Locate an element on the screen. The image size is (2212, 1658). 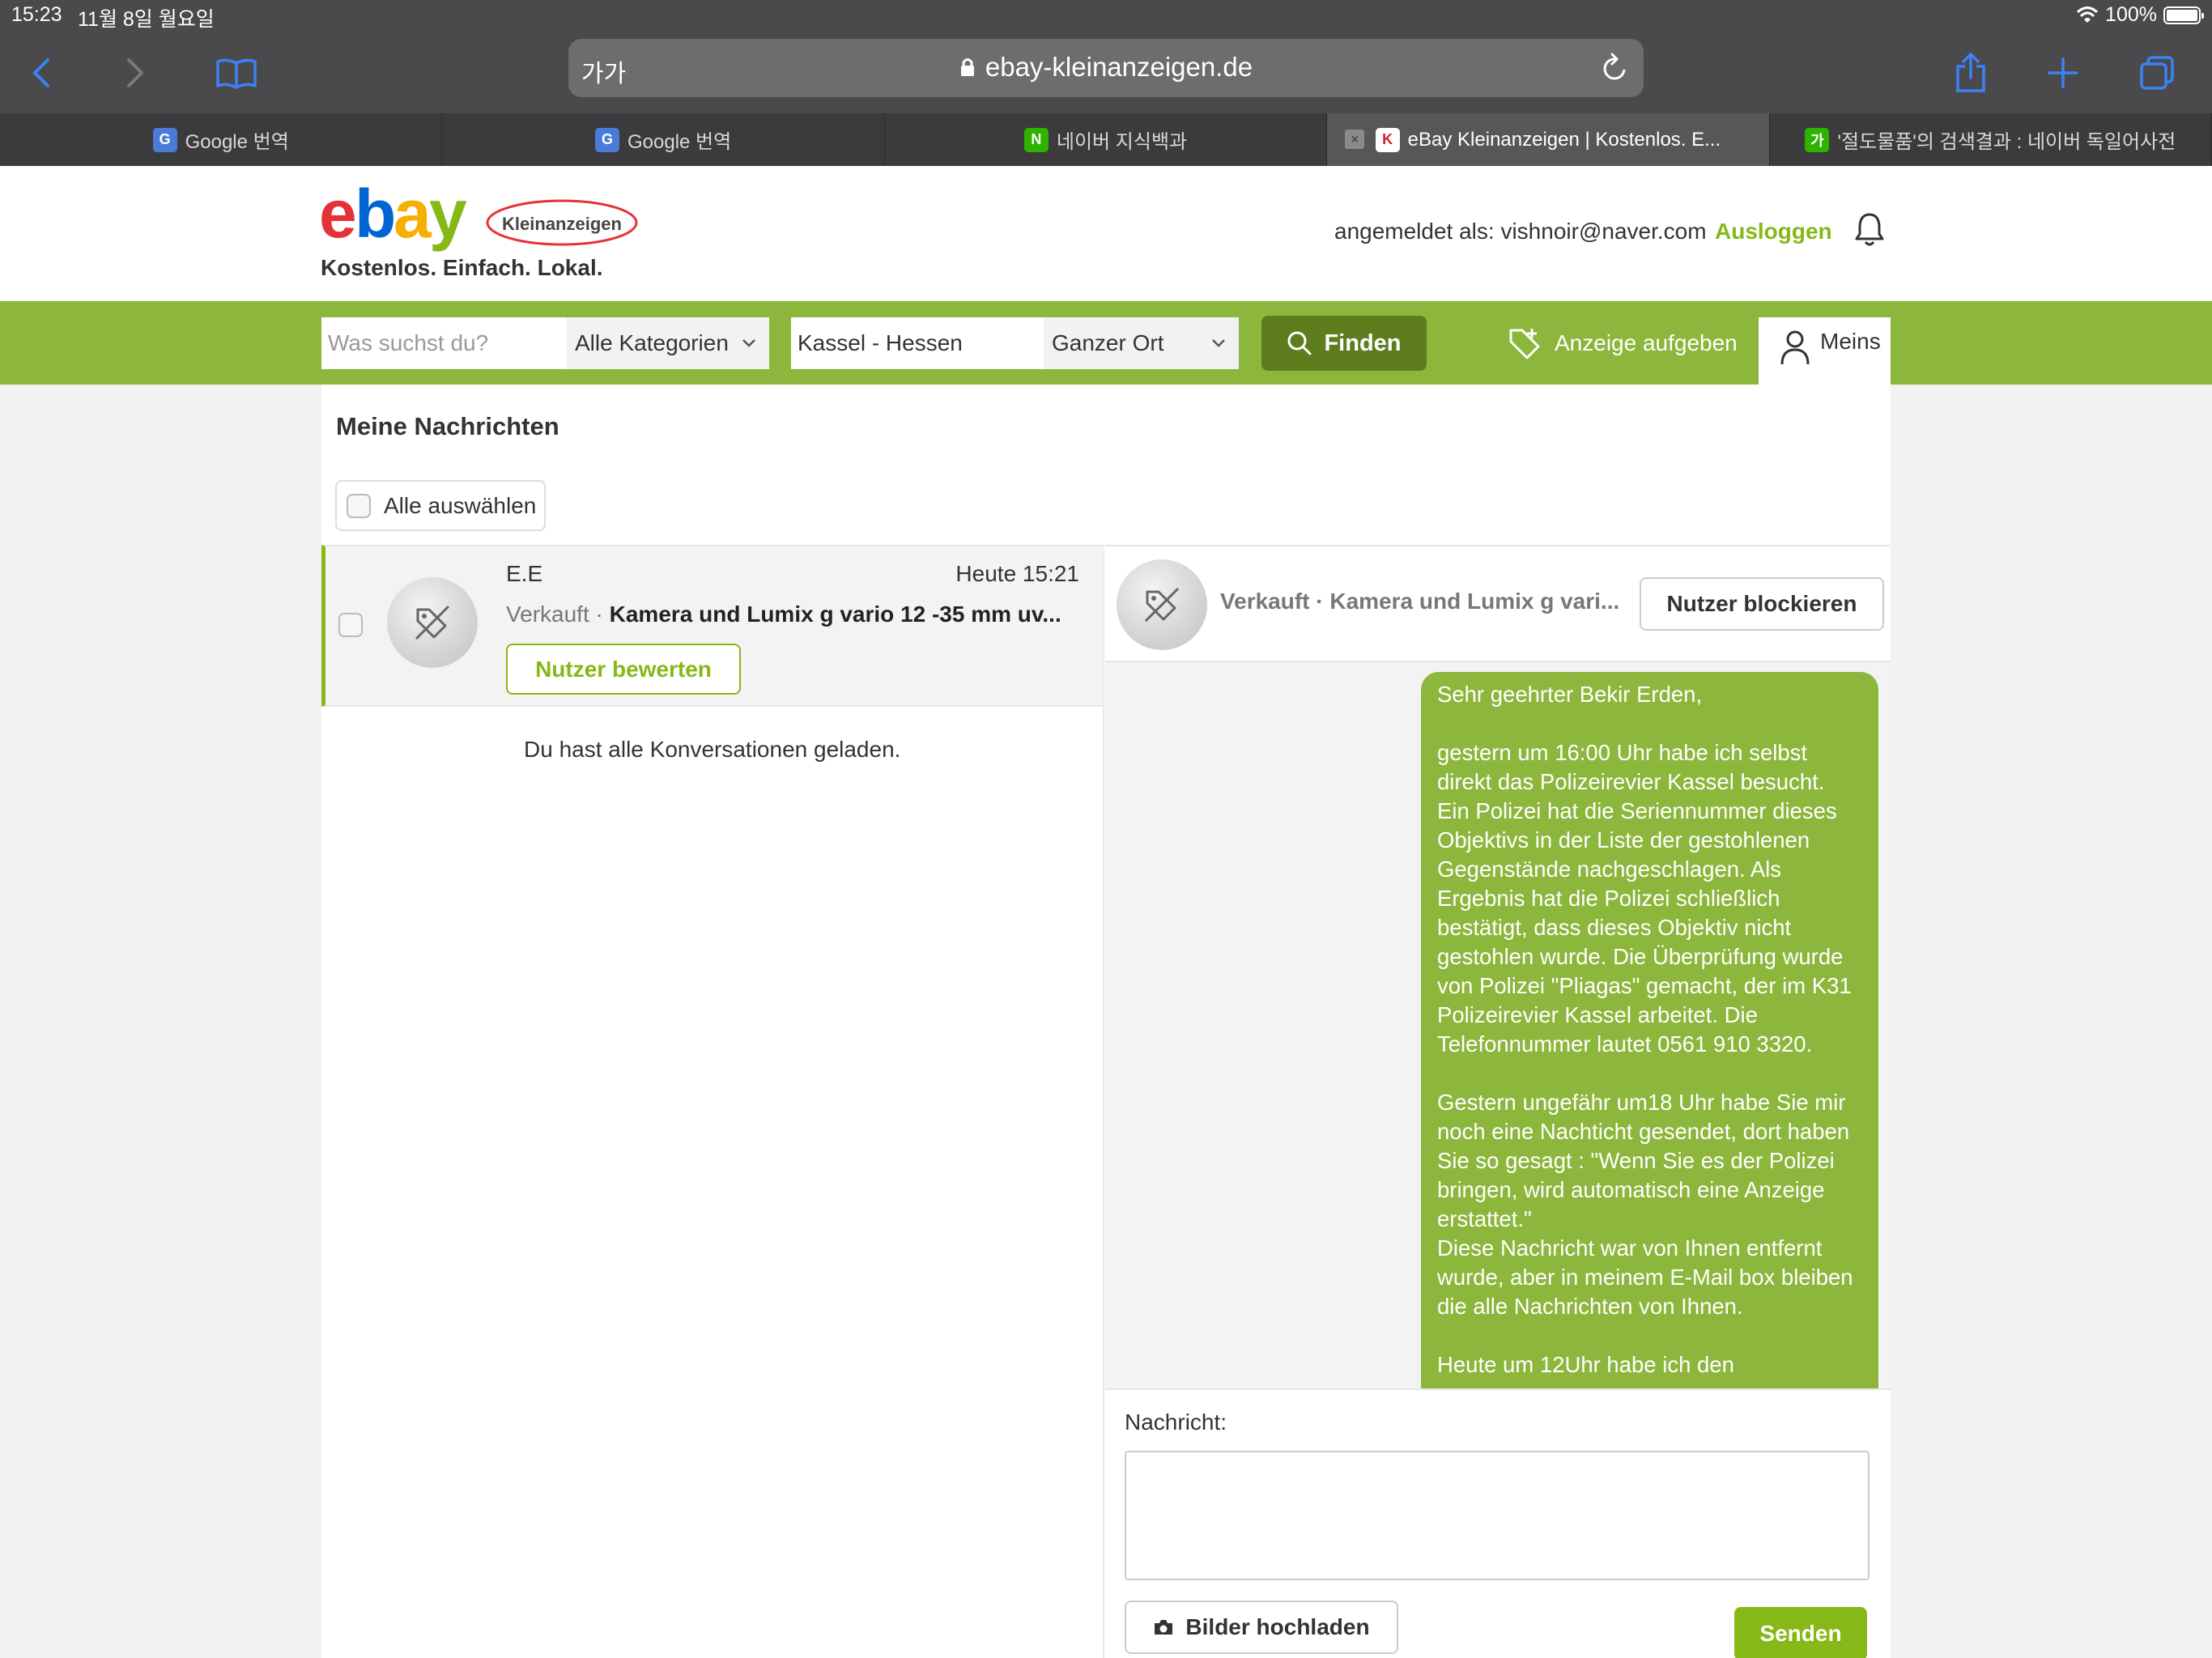
page-title: Meine Nachrichten is located at coordinates (447, 426).